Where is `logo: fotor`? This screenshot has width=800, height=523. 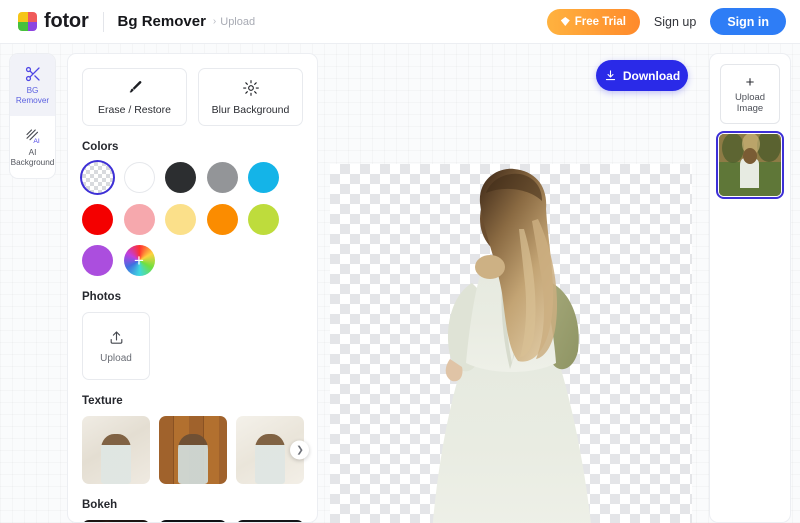 logo: fotor is located at coordinates (53, 21).